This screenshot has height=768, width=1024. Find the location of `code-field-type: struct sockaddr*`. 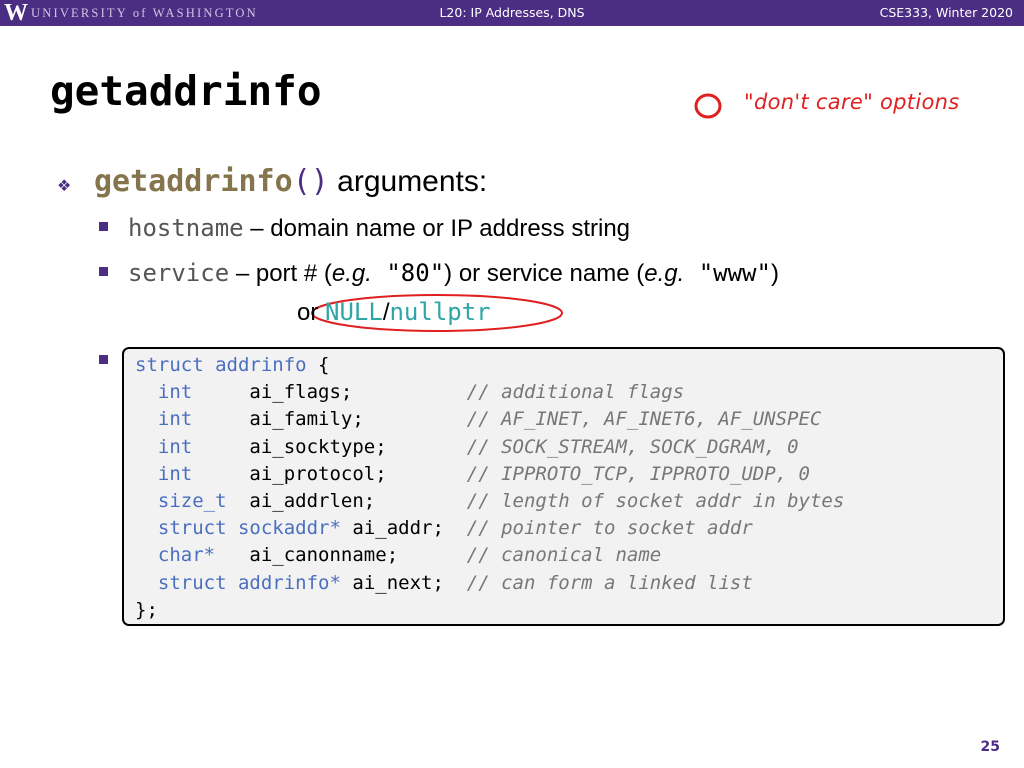

code-field-type: struct sockaddr* is located at coordinates (249, 528).